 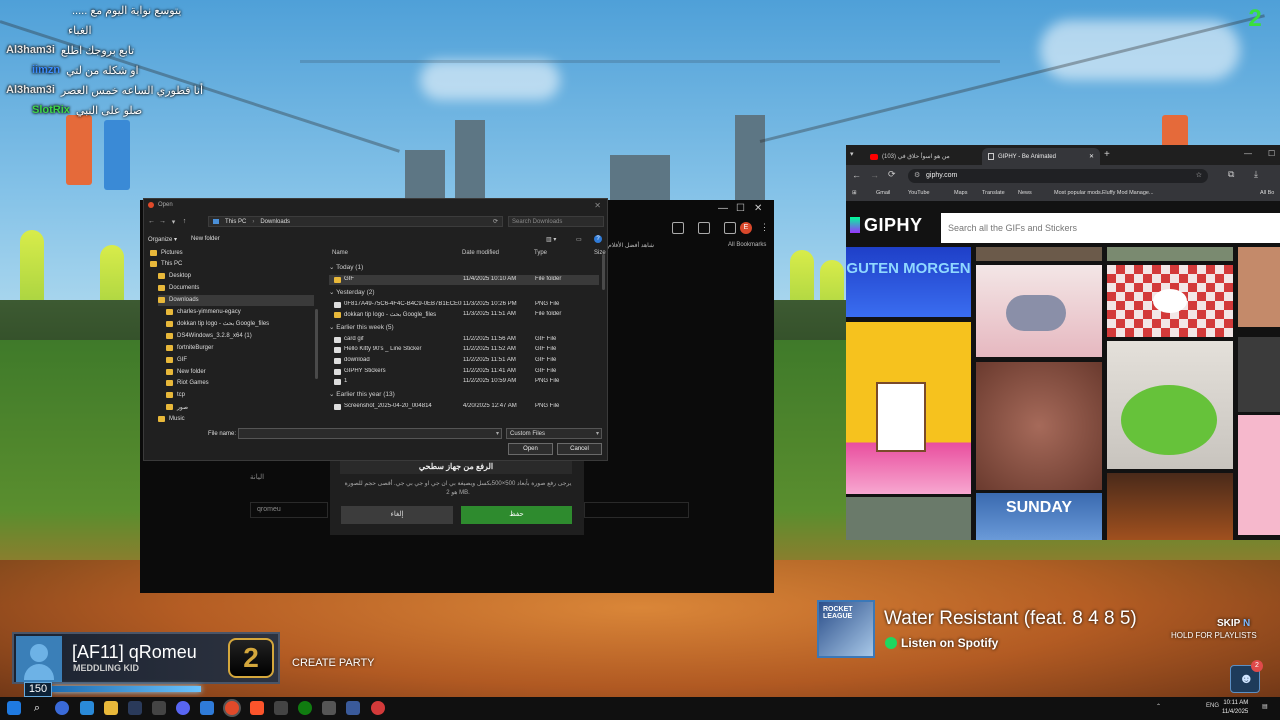 I want to click on edge-icon, so click(x=87, y=708).